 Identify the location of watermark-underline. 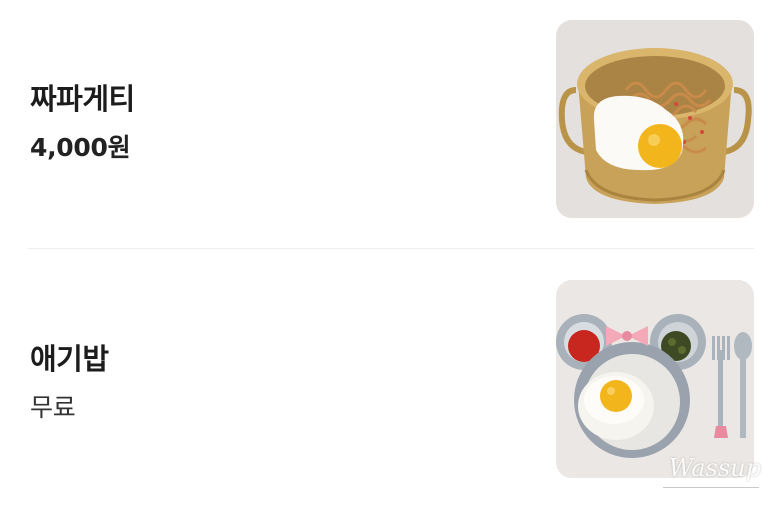
(711, 487).